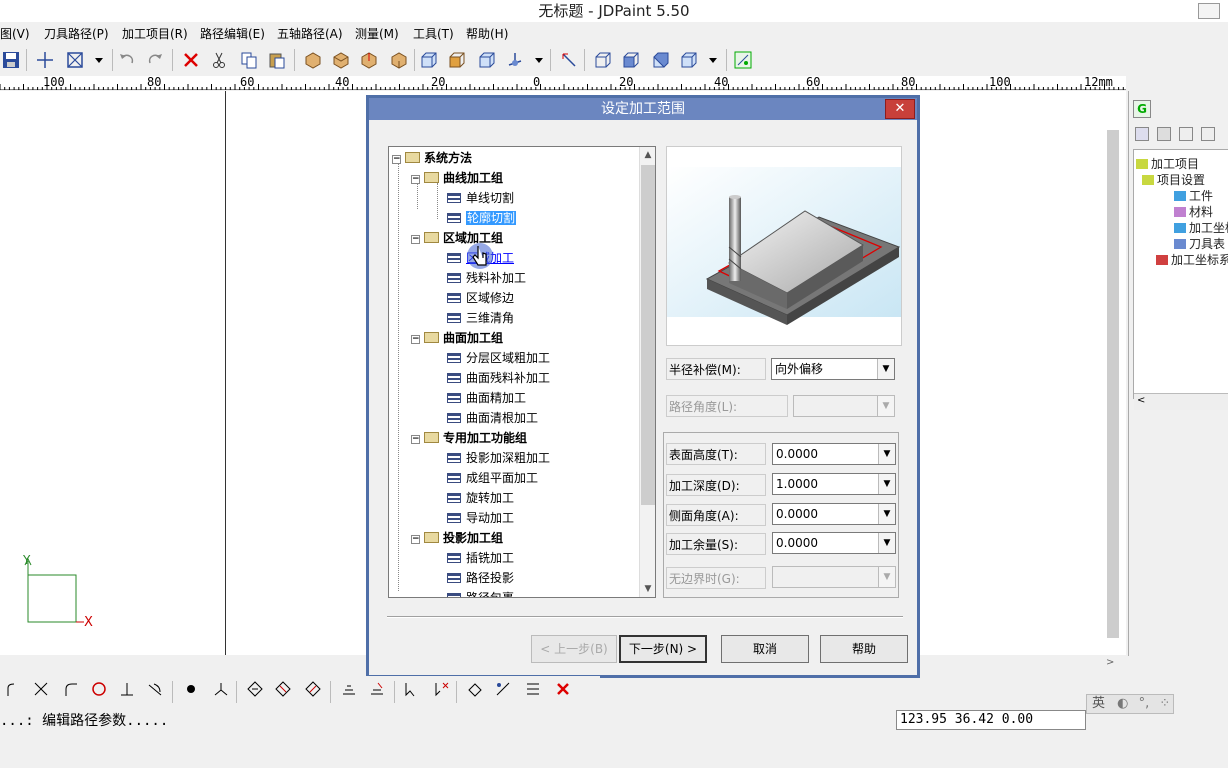 The height and width of the screenshot is (768, 1228). What do you see at coordinates (603, 60) in the screenshot?
I see `wire-cube-icon` at bounding box center [603, 60].